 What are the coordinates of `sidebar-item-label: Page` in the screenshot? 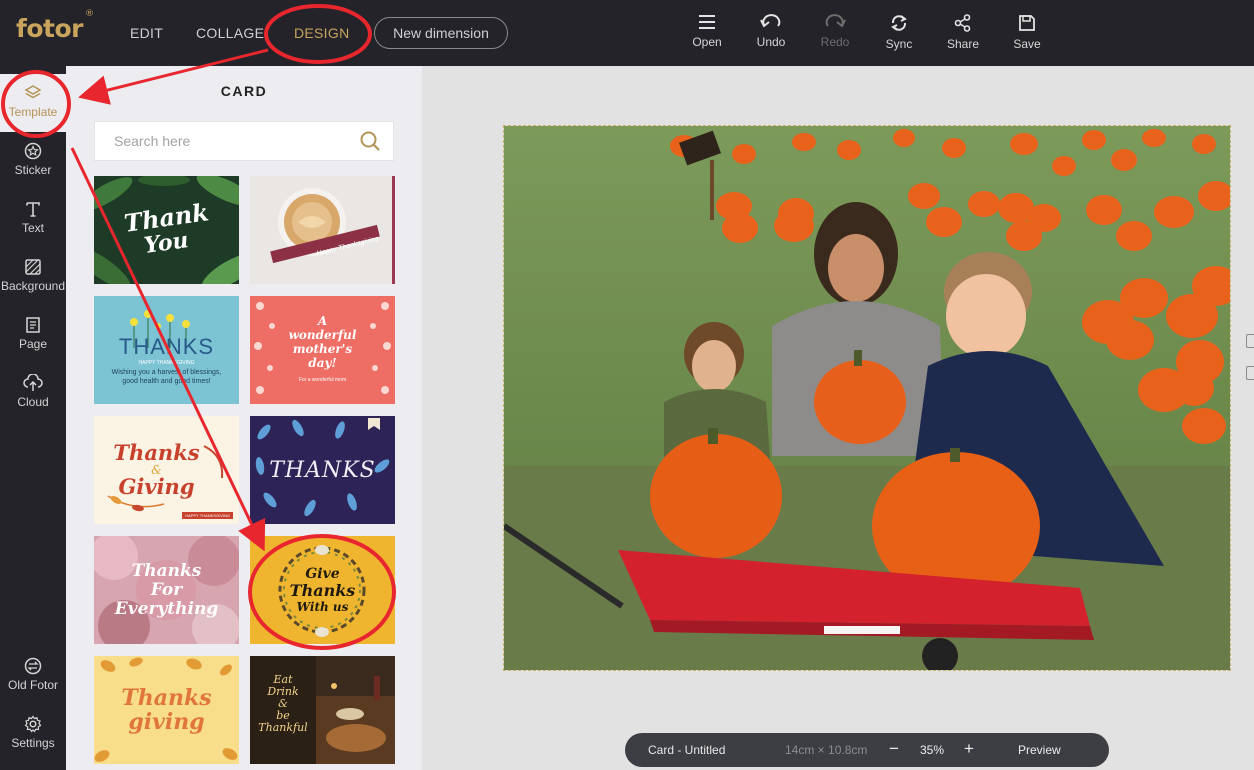 It's located at (33, 344).